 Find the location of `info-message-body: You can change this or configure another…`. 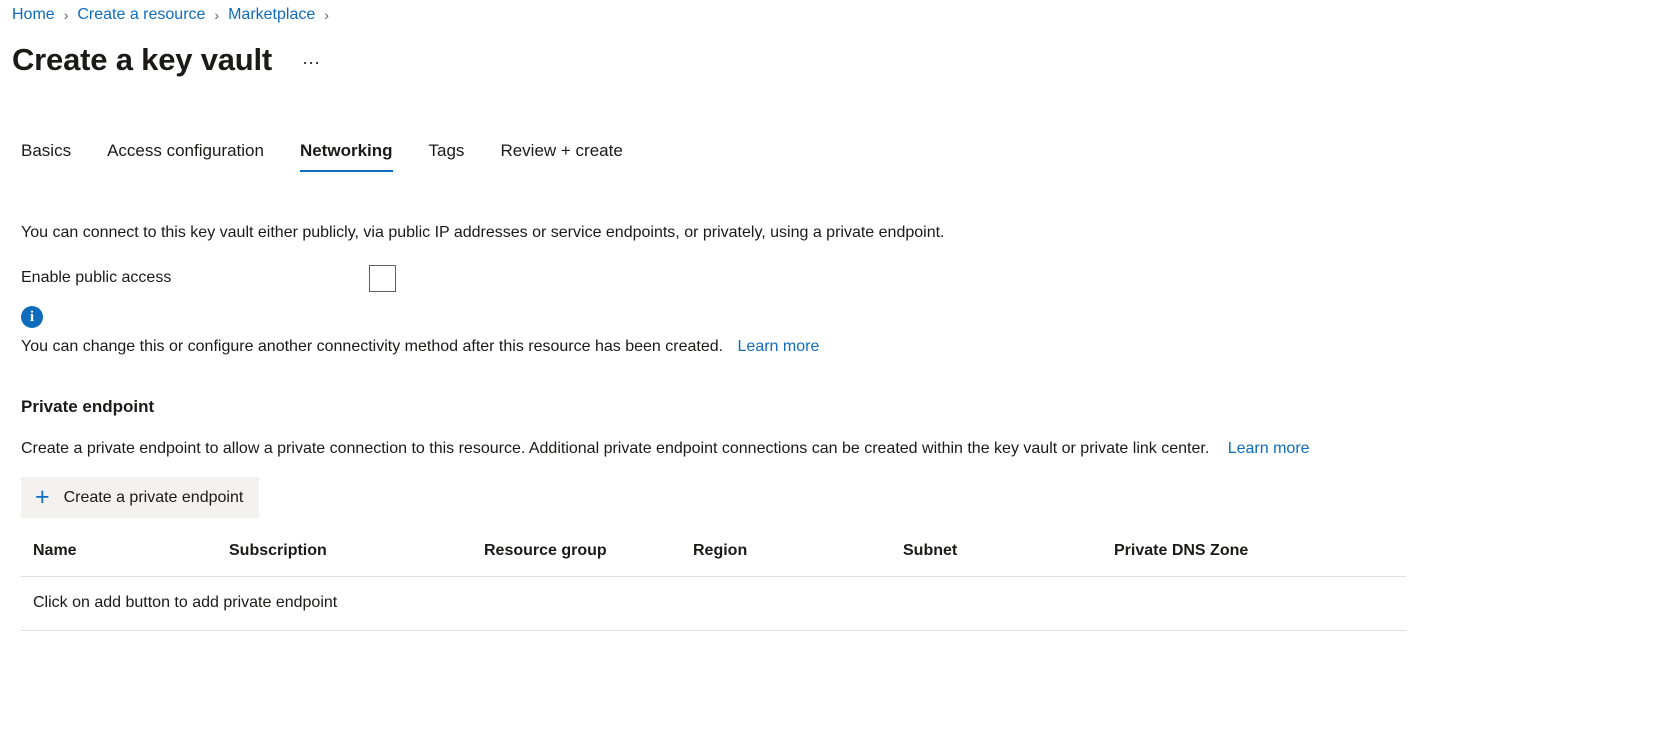

info-message-body: You can change this or configure another… is located at coordinates (372, 346).